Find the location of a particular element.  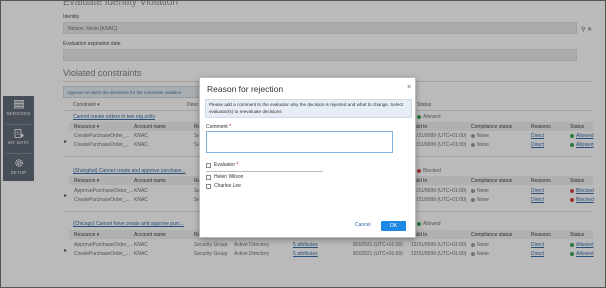

evaluator-name: Charles Lee is located at coordinates (227, 186).